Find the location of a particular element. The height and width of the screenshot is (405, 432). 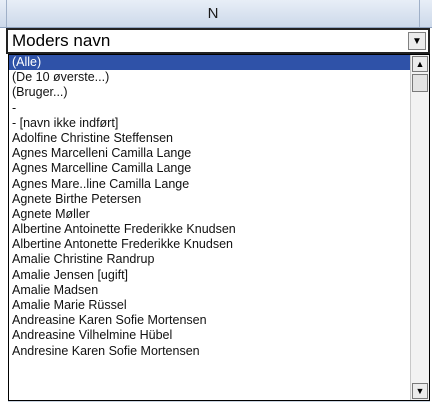

scroll-down-button: ▼ is located at coordinates (420, 391).